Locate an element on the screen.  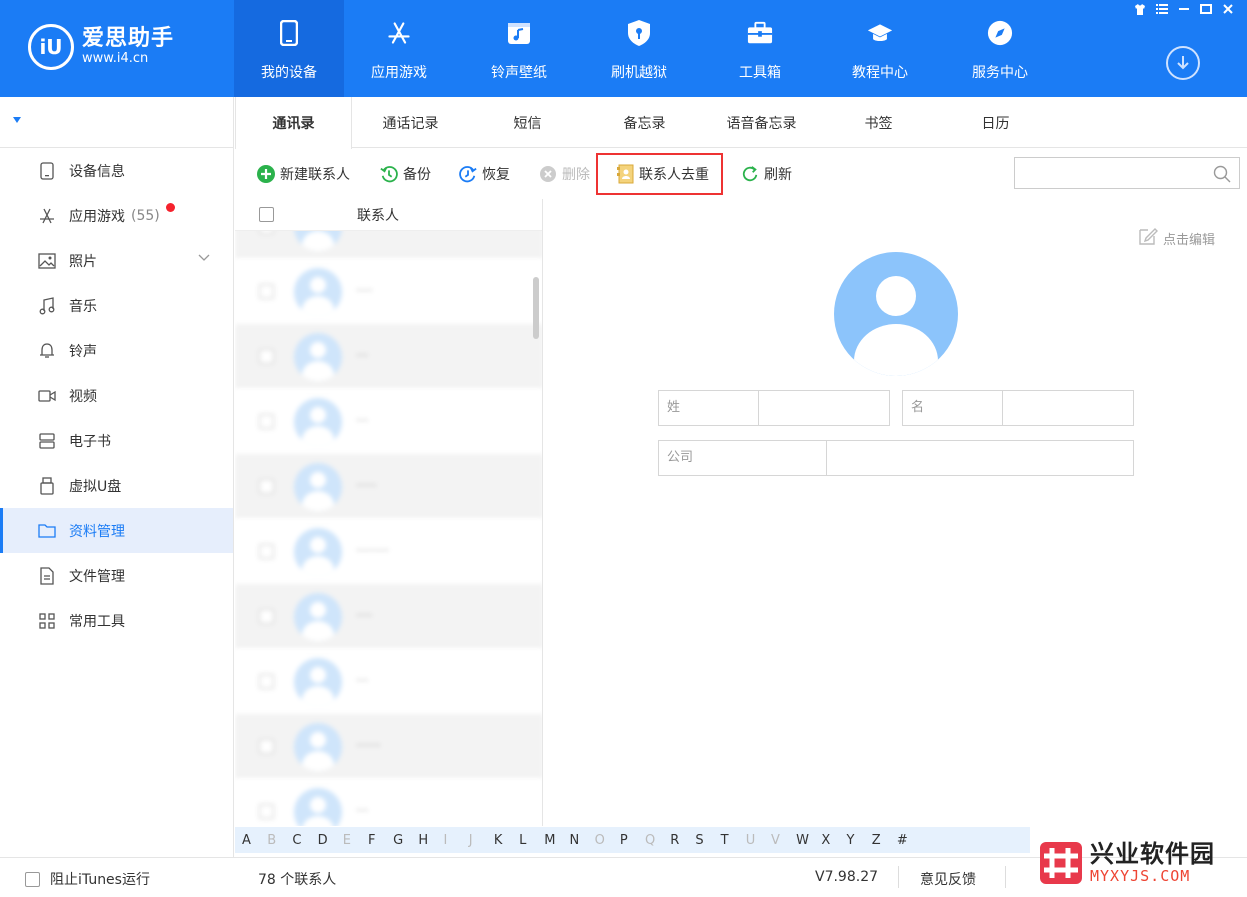
sidebar-item-label: 文件管理 is located at coordinates (97, 576).